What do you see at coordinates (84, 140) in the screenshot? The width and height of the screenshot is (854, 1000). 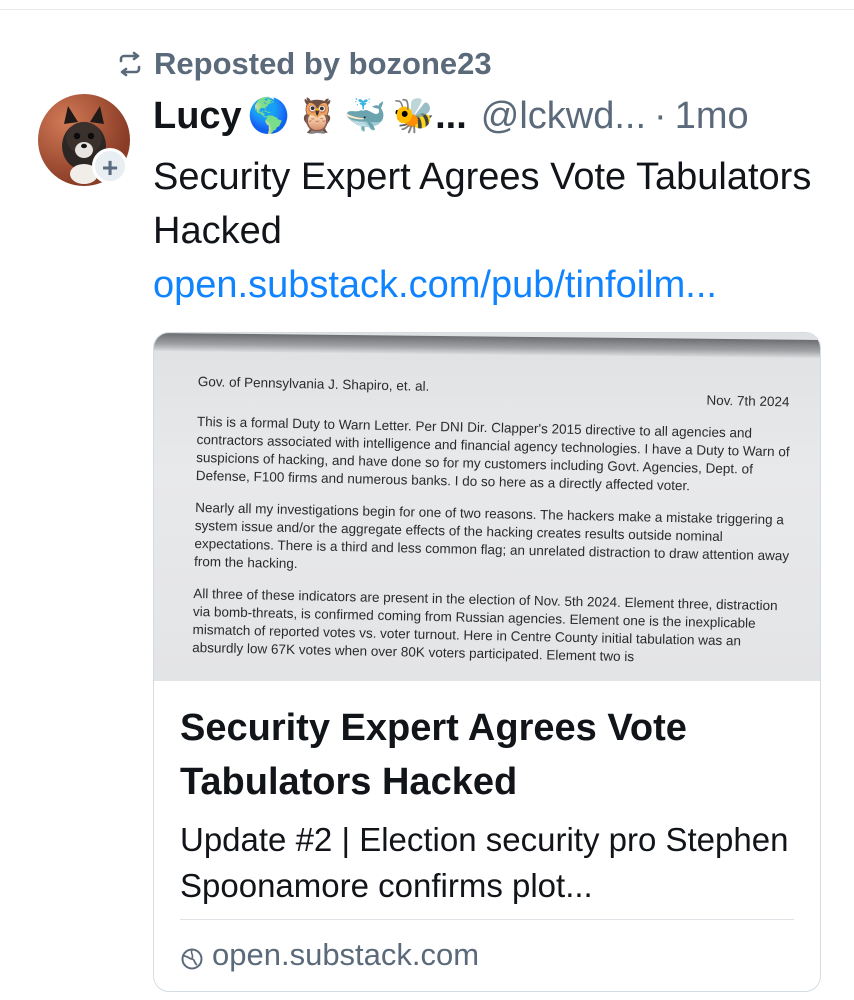 I see `author-avatar: +` at bounding box center [84, 140].